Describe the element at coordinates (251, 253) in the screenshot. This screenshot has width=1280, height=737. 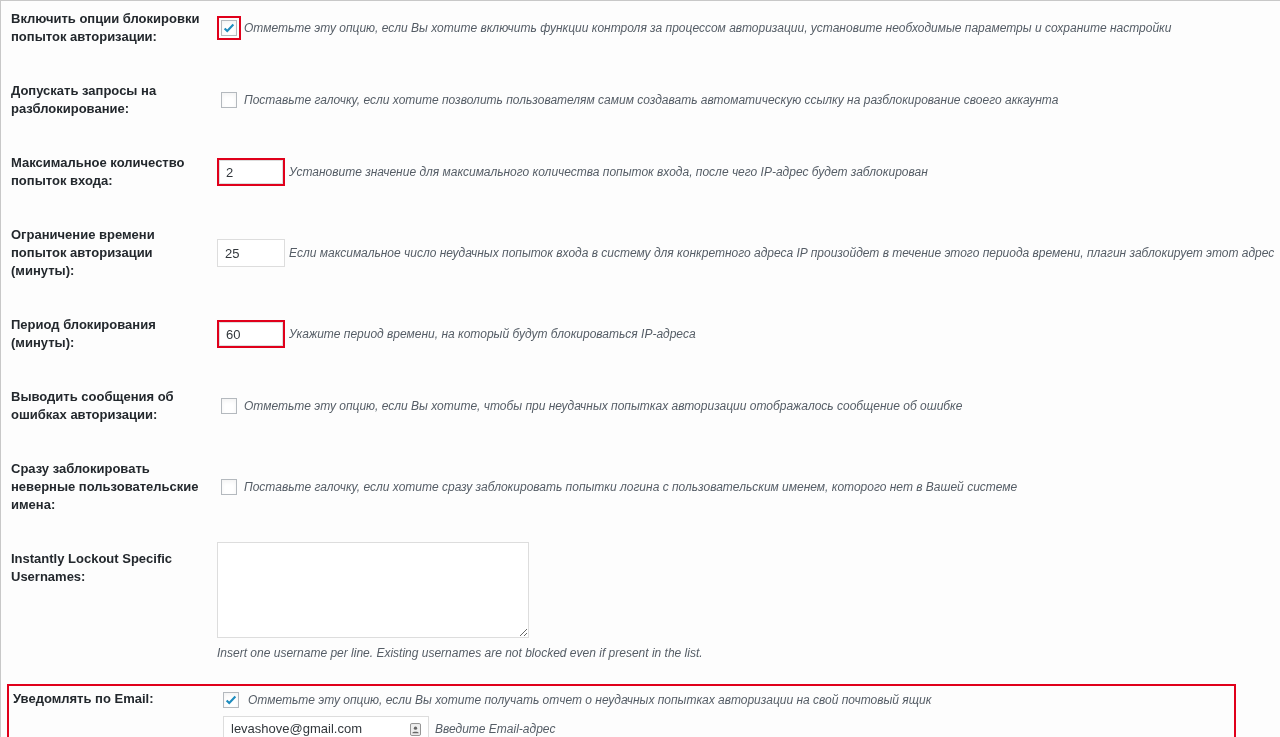
I see `number-field: 25` at that location.